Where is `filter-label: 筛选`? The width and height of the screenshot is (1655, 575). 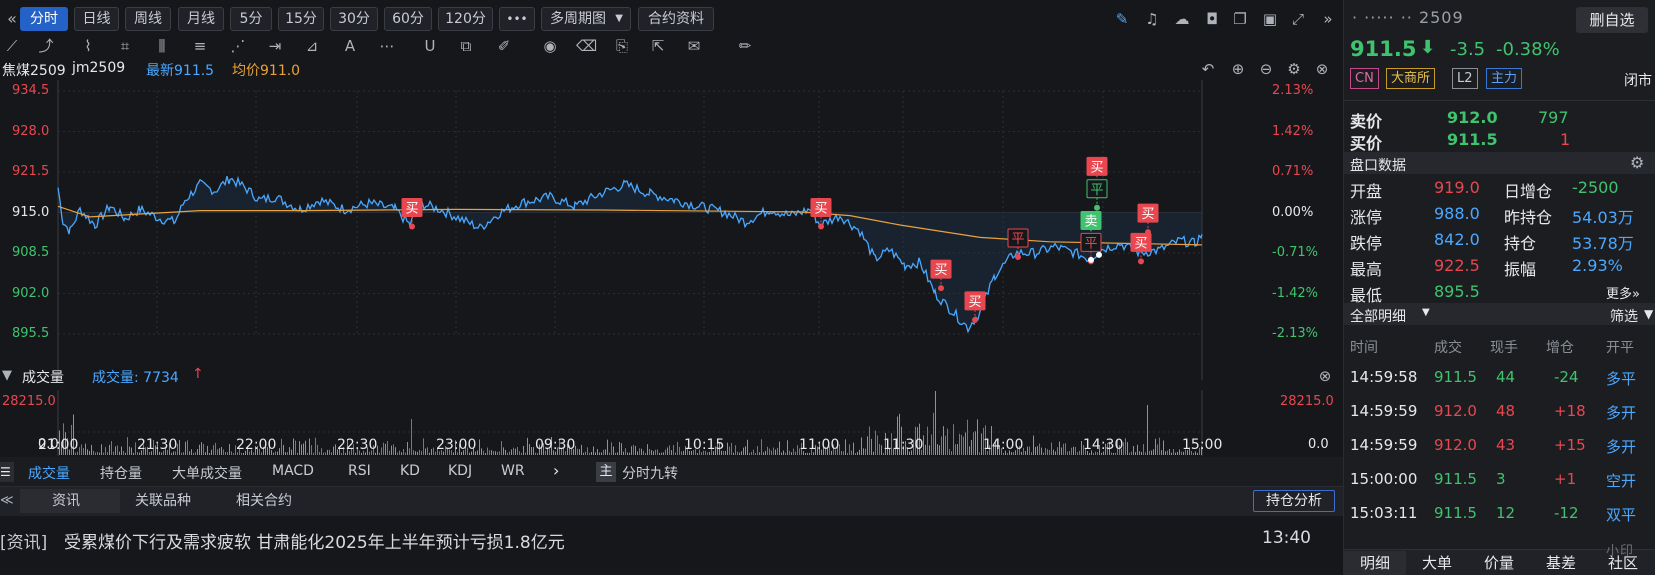 filter-label: 筛选 is located at coordinates (1624, 316).